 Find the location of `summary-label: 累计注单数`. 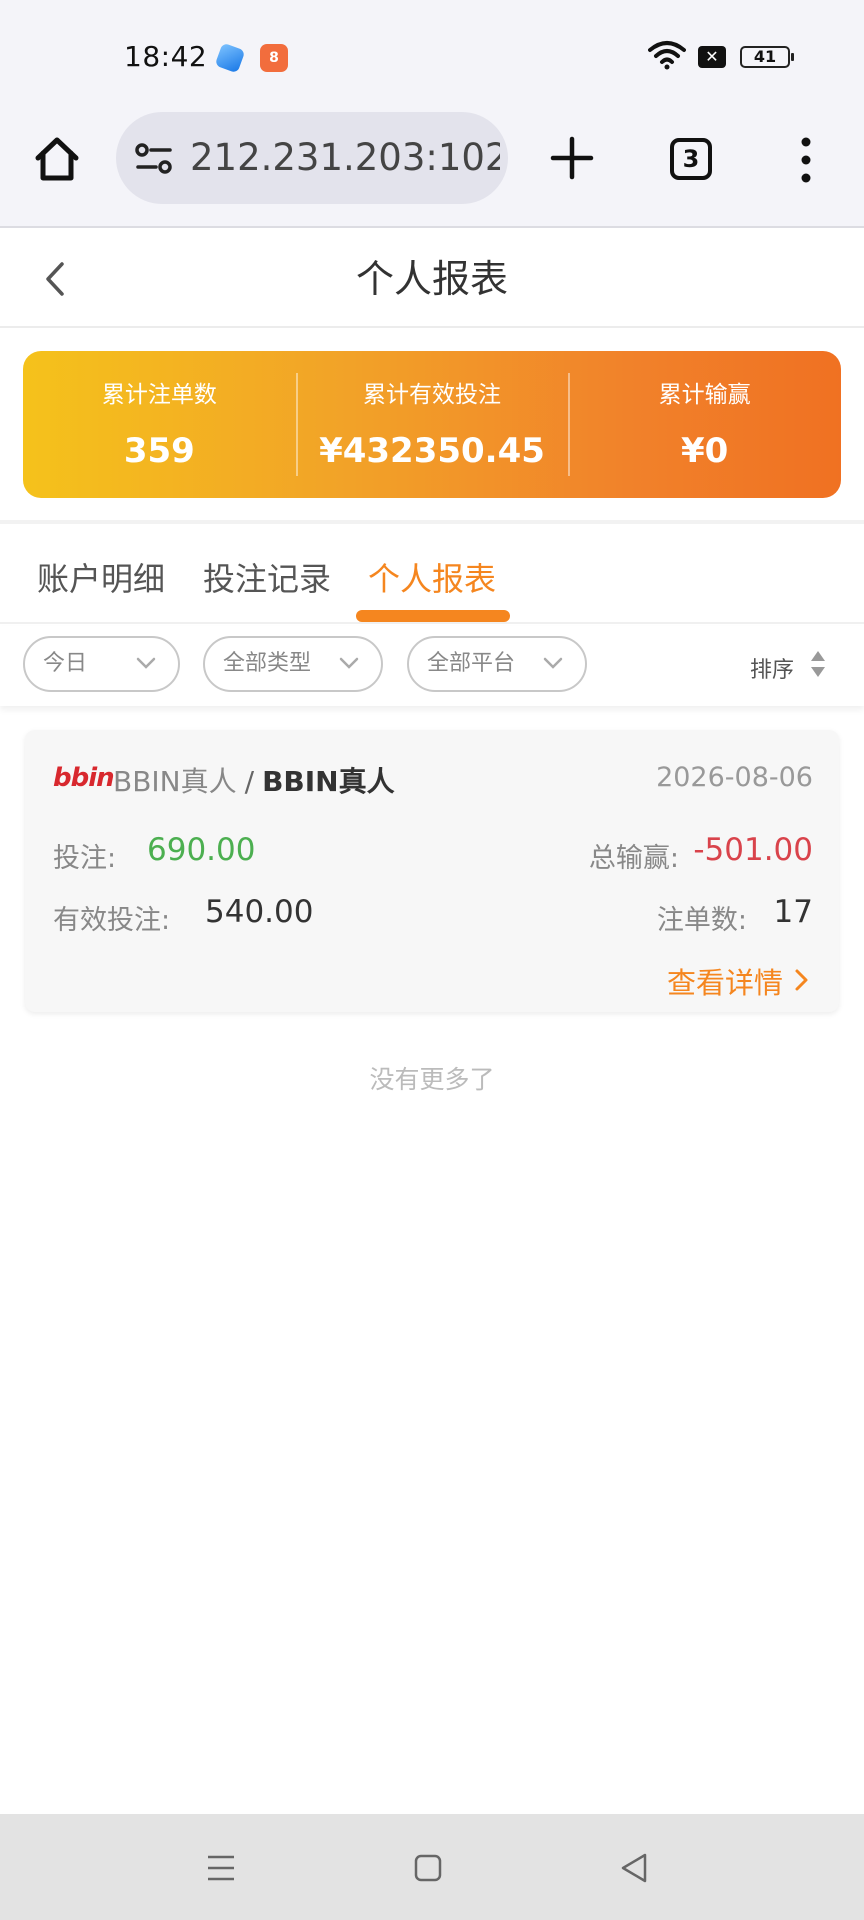

summary-label: 累计注单数 is located at coordinates (159, 395).